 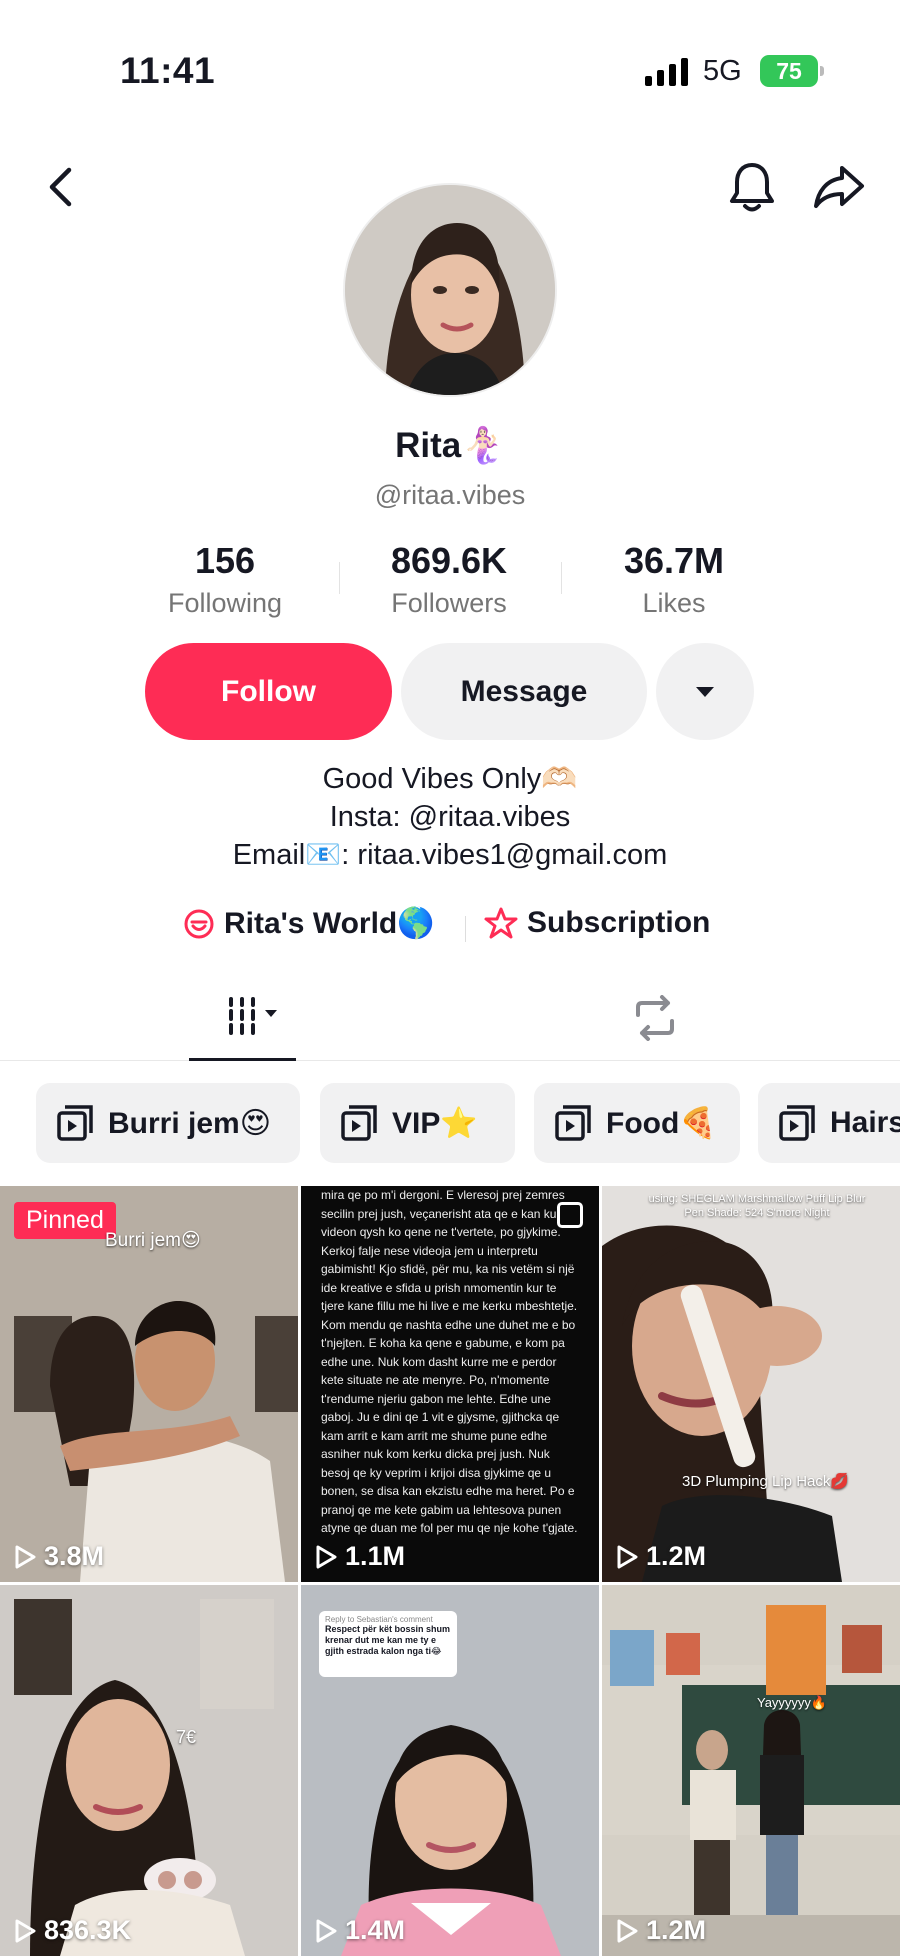 What do you see at coordinates (375, 1930) in the screenshot?
I see `view-count-label: 1.4M` at bounding box center [375, 1930].